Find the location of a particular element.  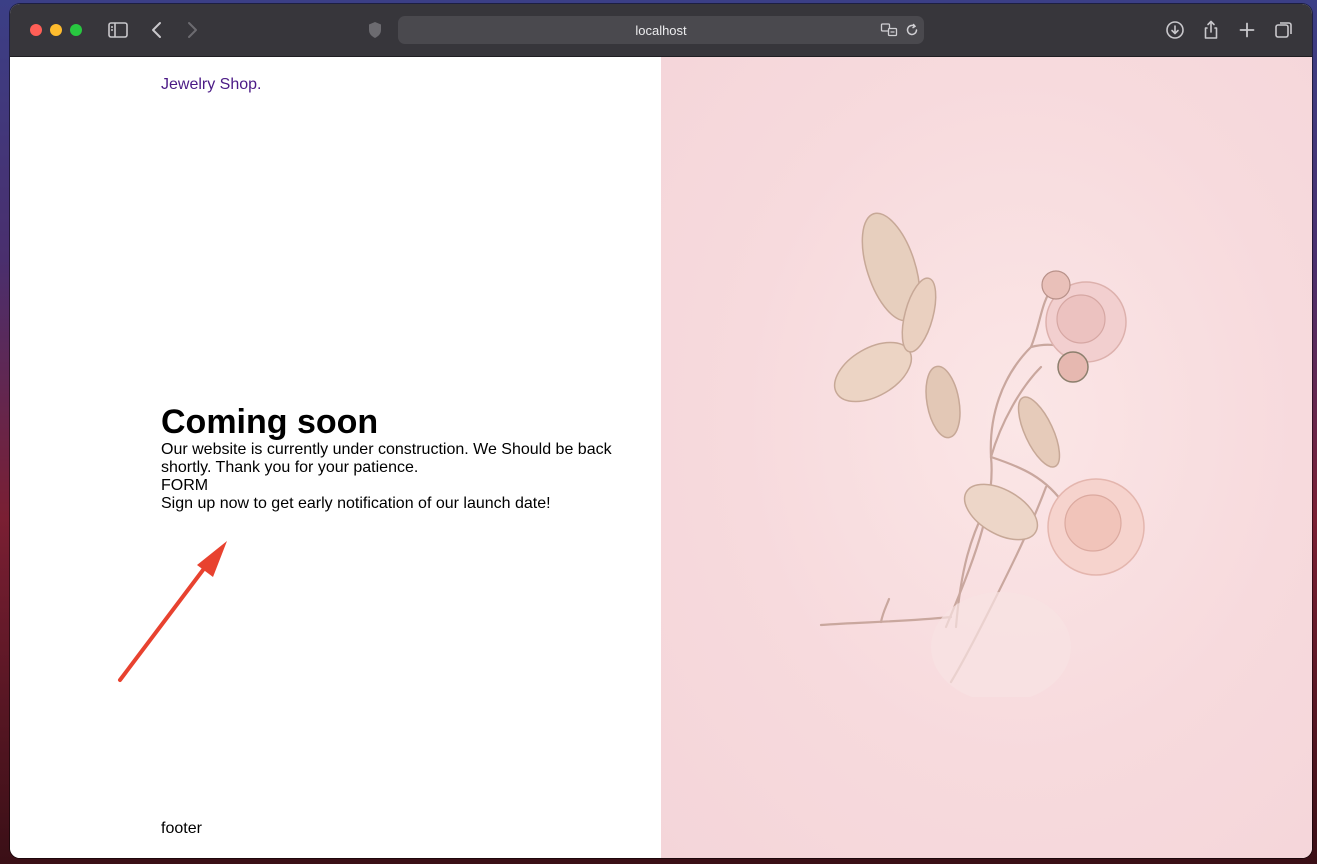

browser-toolbar: localhost is located at coordinates (661, 30).